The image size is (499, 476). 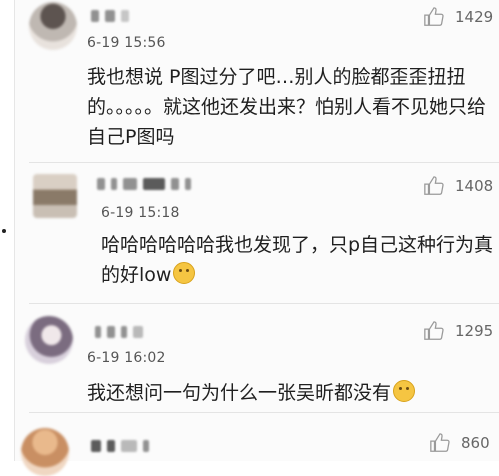 I want to click on like-count: 1295, so click(x=474, y=331).